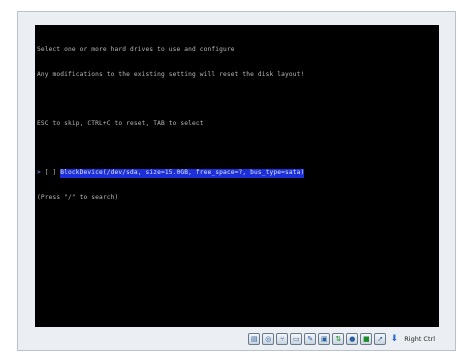 The height and width of the screenshot is (364, 474). What do you see at coordinates (50, 173) in the screenshot?
I see `disk-checkbox: [ ]` at bounding box center [50, 173].